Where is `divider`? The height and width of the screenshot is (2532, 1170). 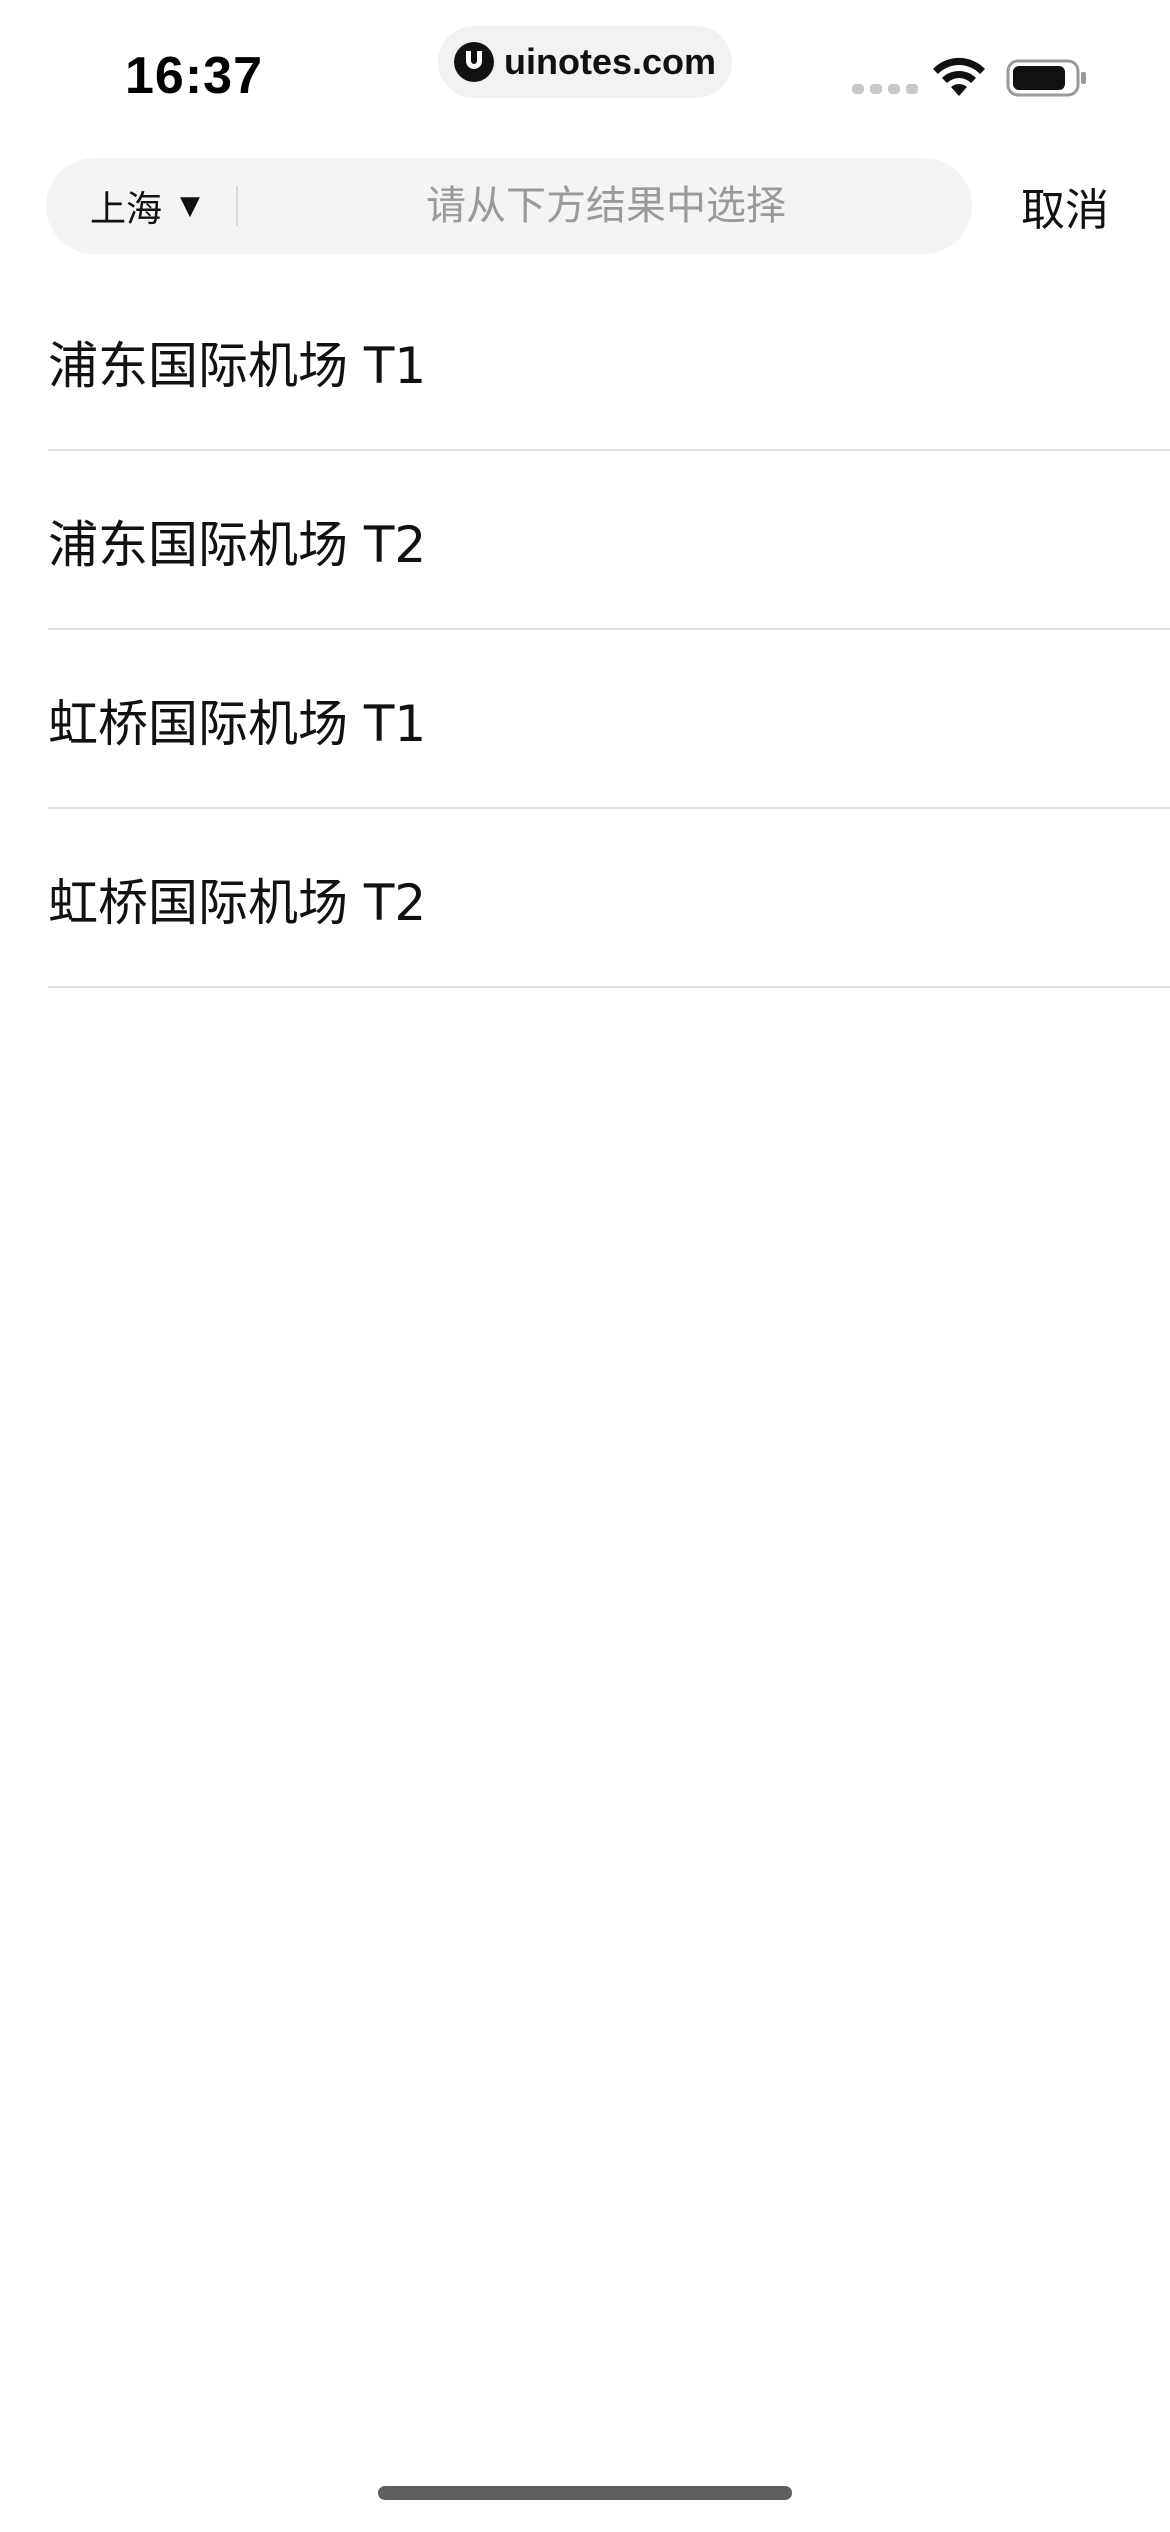
divider is located at coordinates (609, 987).